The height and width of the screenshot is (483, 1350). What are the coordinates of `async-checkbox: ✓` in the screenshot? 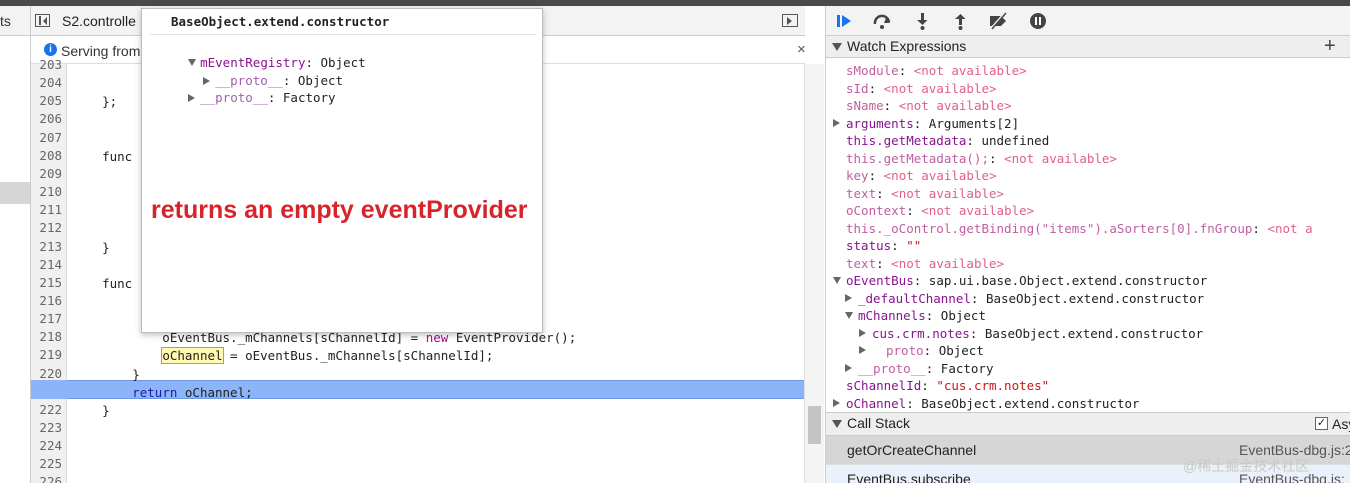 It's located at (1321, 423).